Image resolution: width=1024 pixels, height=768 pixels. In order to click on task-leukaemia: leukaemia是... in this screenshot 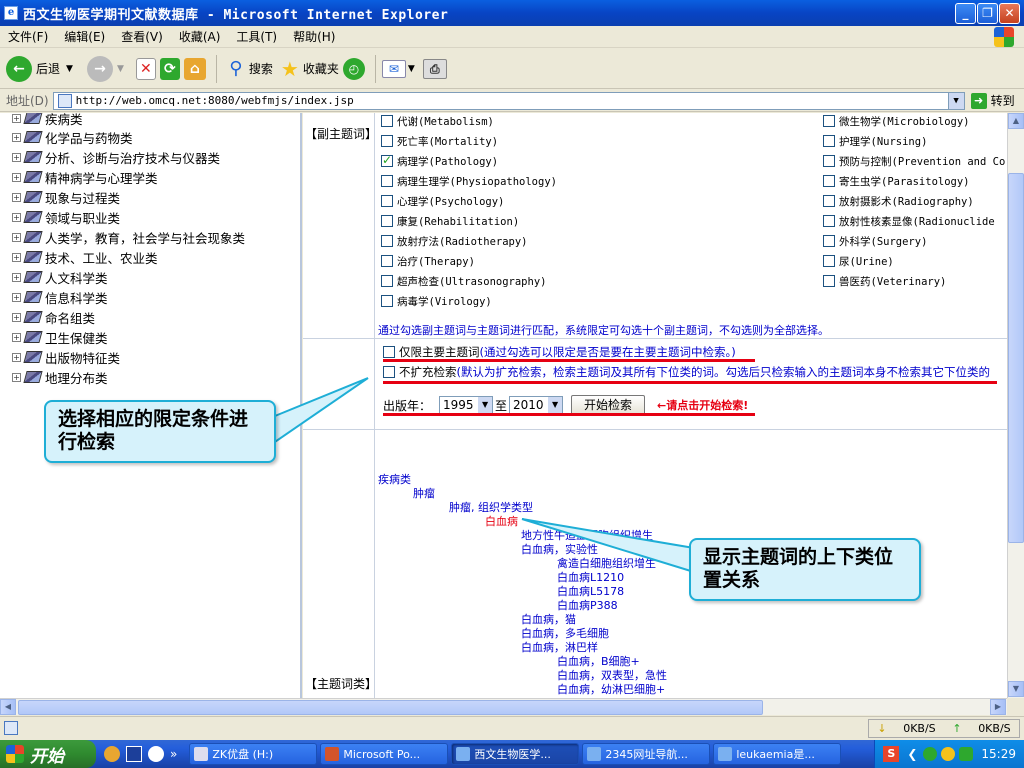, I will do `click(777, 754)`.